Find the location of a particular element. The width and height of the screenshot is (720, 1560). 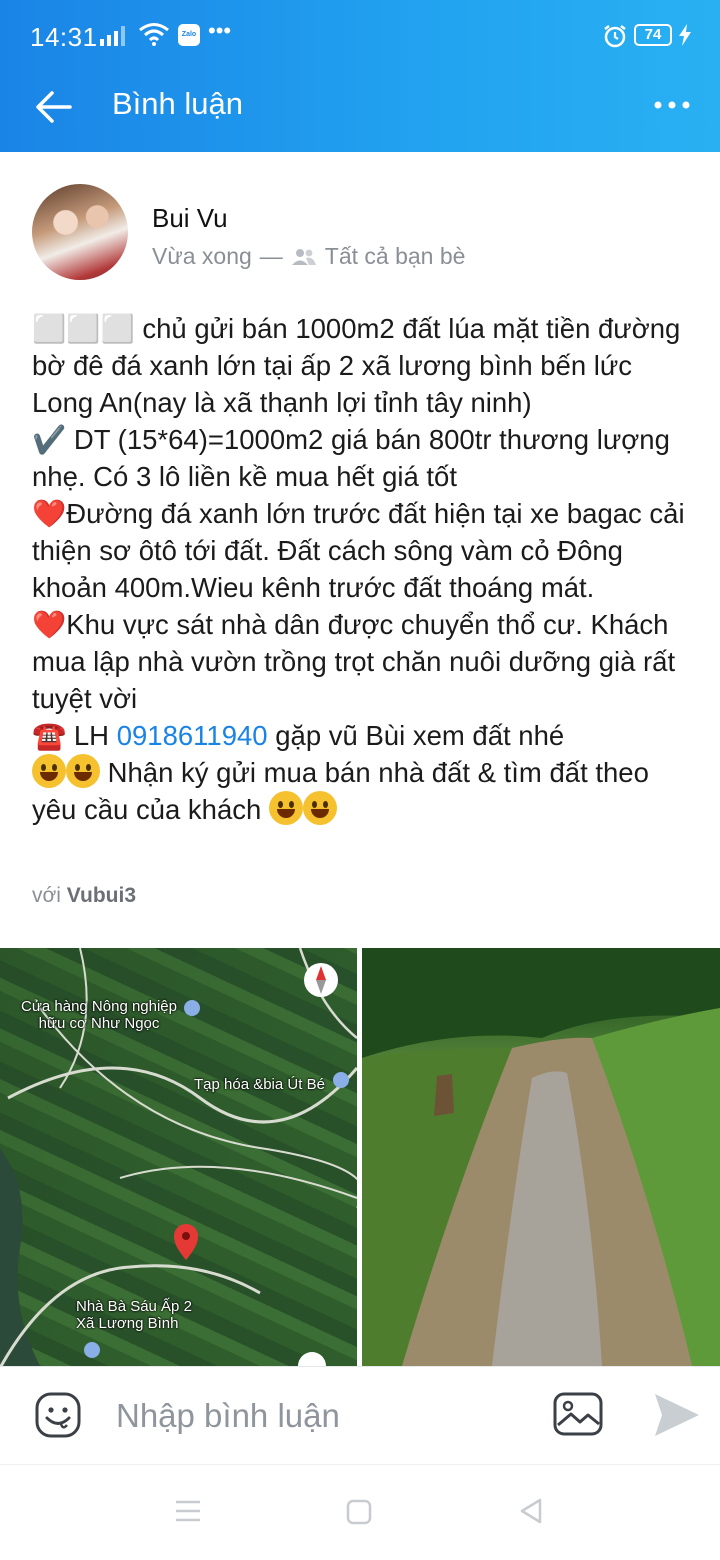

home-icon is located at coordinates (359, 1512).